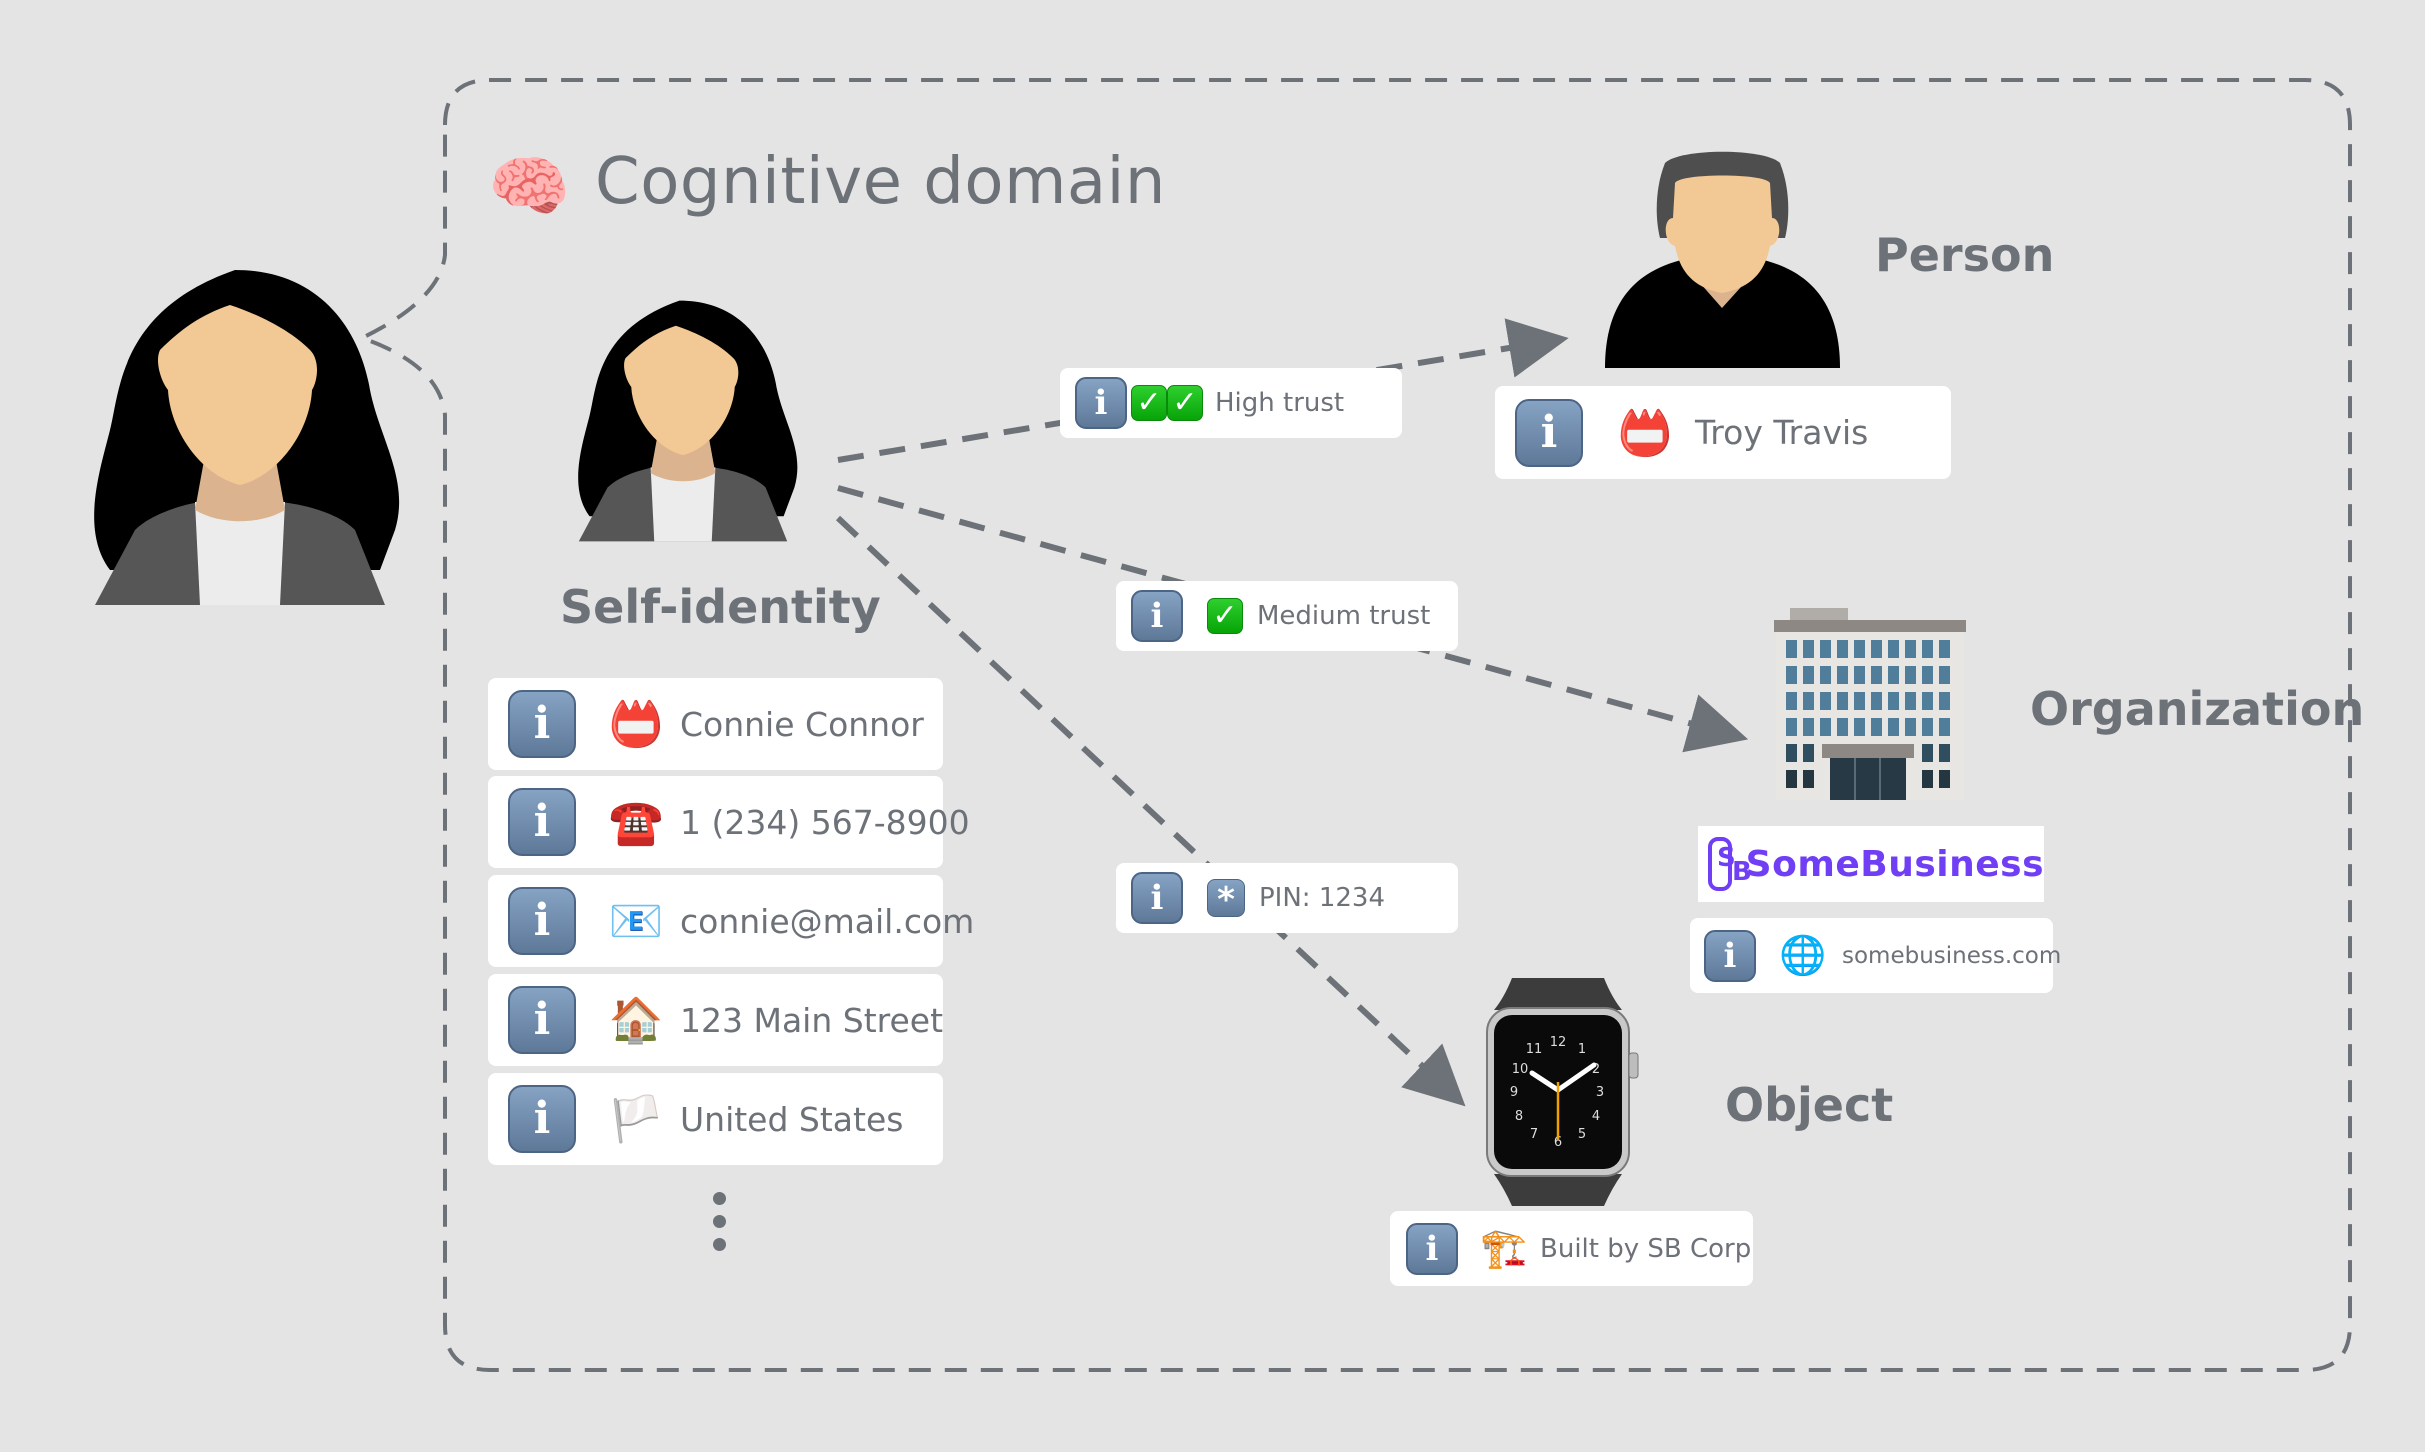  I want to click on svg-text: 8, so click(1519, 1116).